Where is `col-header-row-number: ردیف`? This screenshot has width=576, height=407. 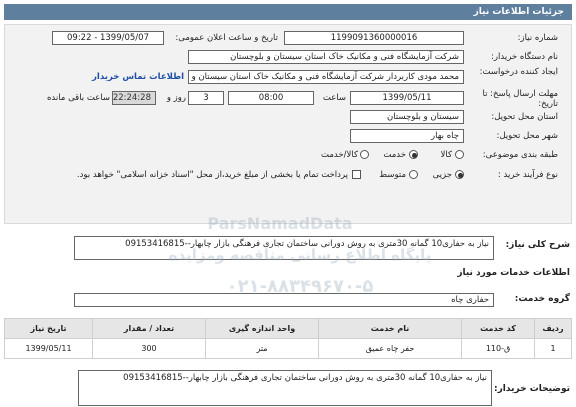
col-header-row-number: ردیف is located at coordinates (553, 328).